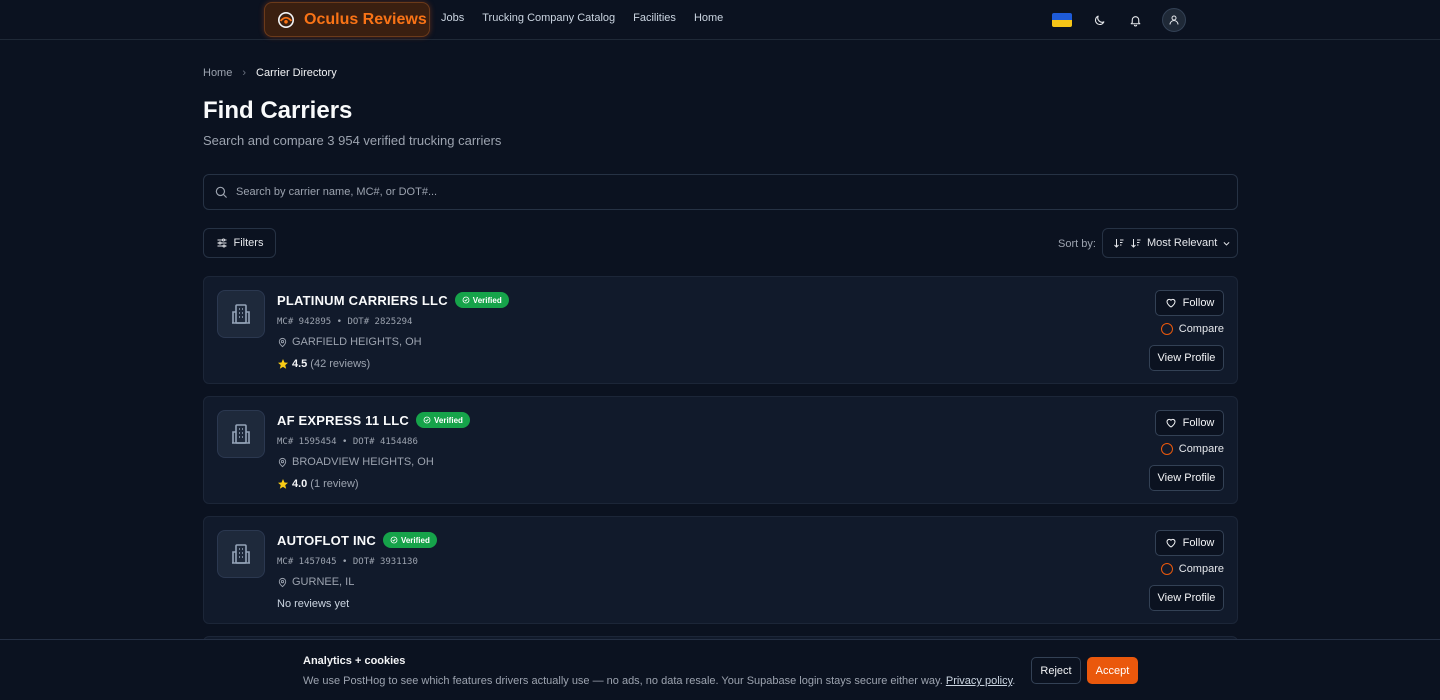 The width and height of the screenshot is (1440, 700). I want to click on eye-logo-icon, so click(286, 19).